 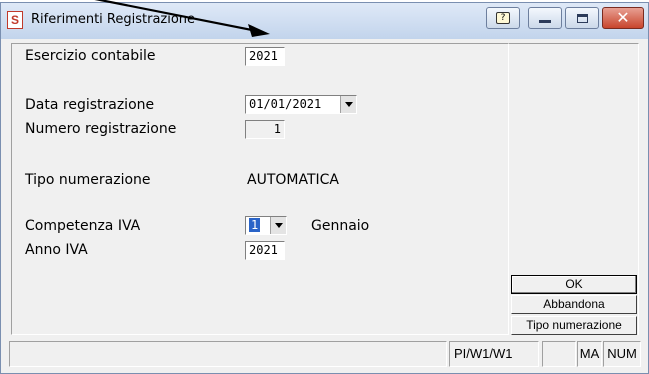 I want to click on maximize-button, so click(x=582, y=18).